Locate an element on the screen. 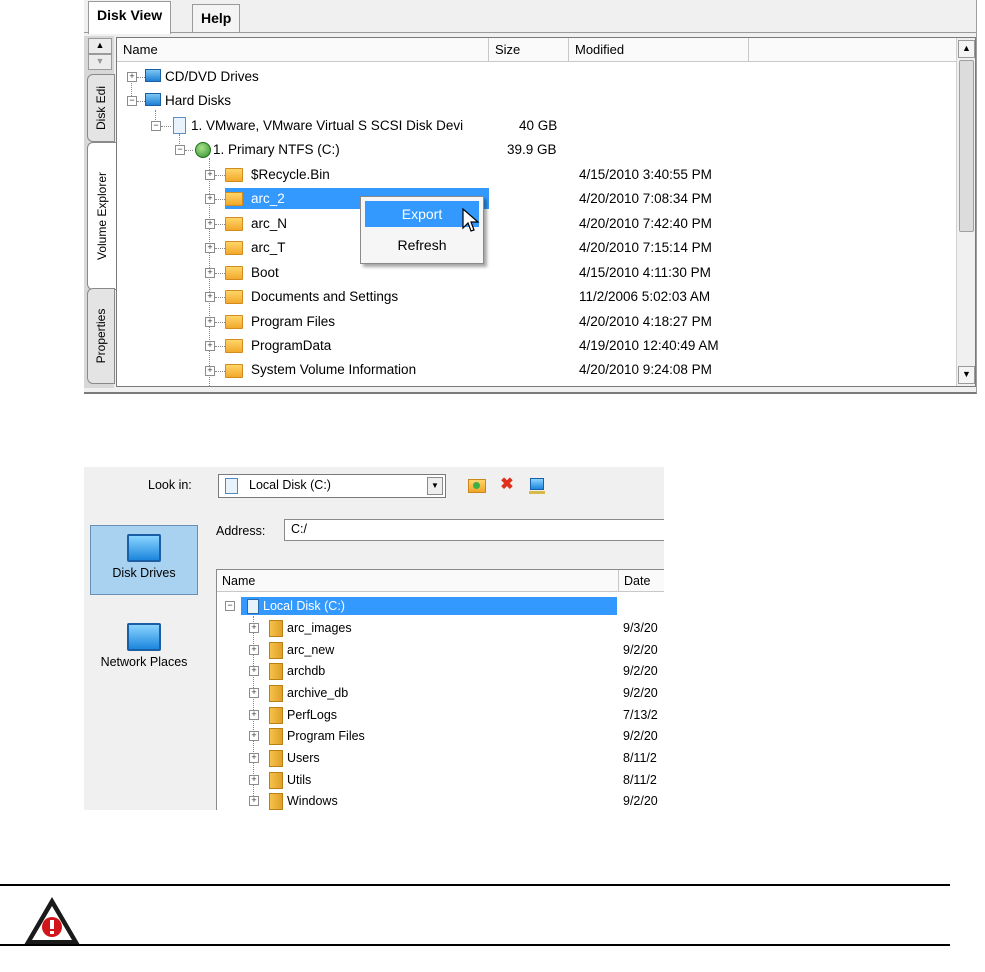  scroll-thumb is located at coordinates (966, 146).